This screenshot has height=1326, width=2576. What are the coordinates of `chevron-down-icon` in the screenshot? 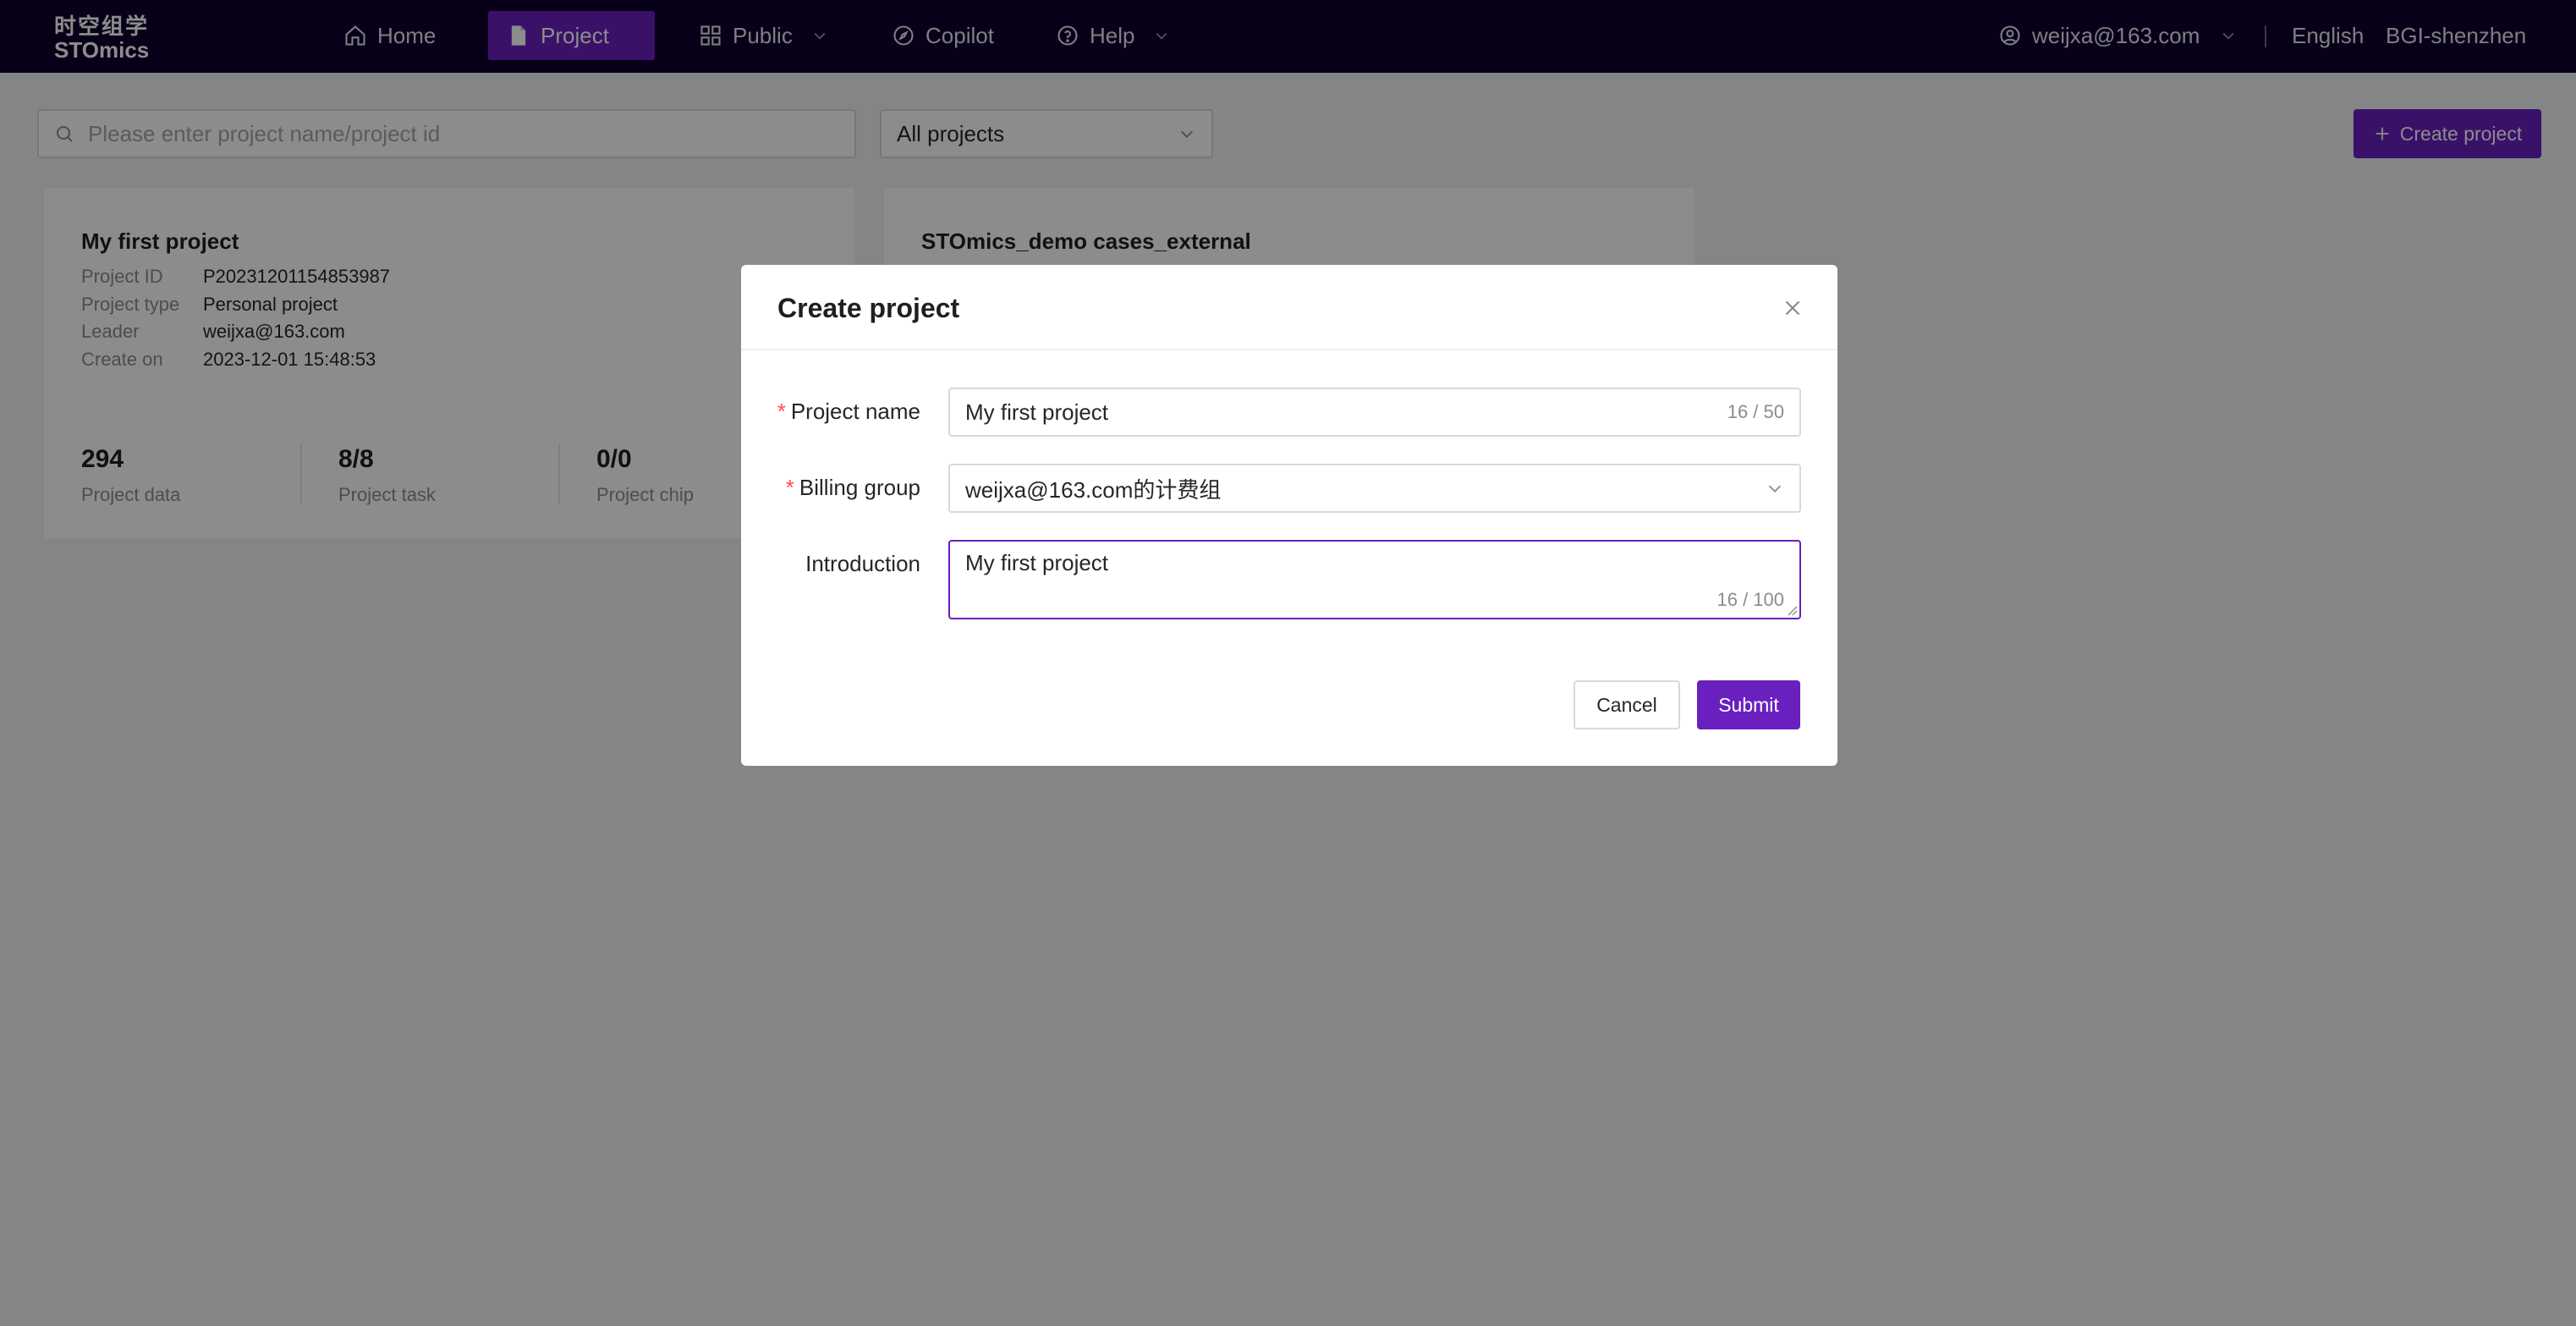 It's located at (1775, 489).